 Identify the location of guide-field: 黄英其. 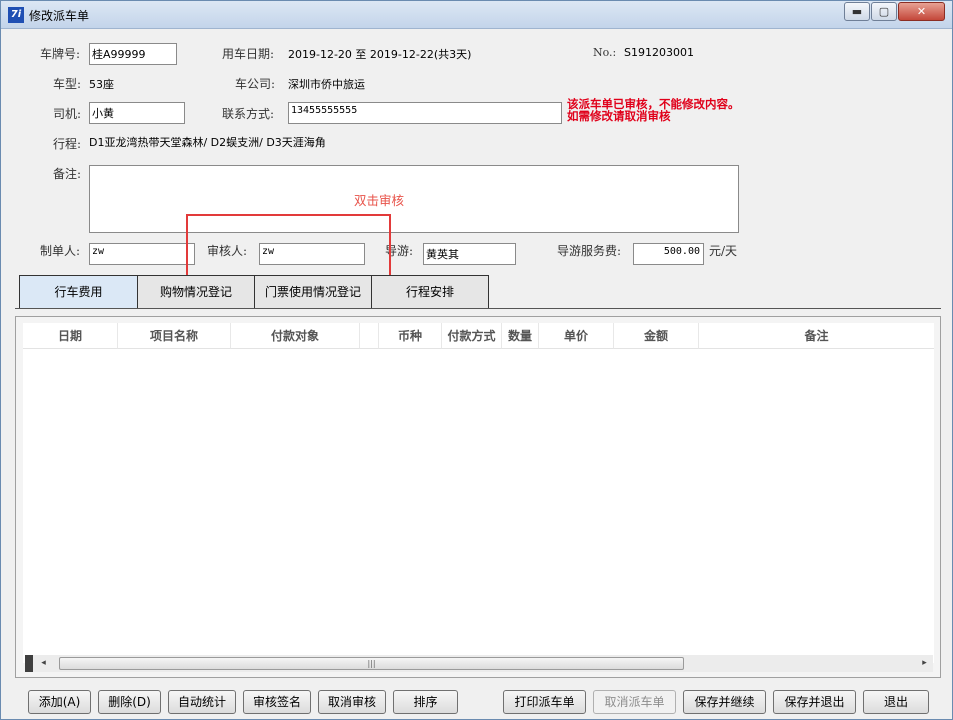
(469, 254).